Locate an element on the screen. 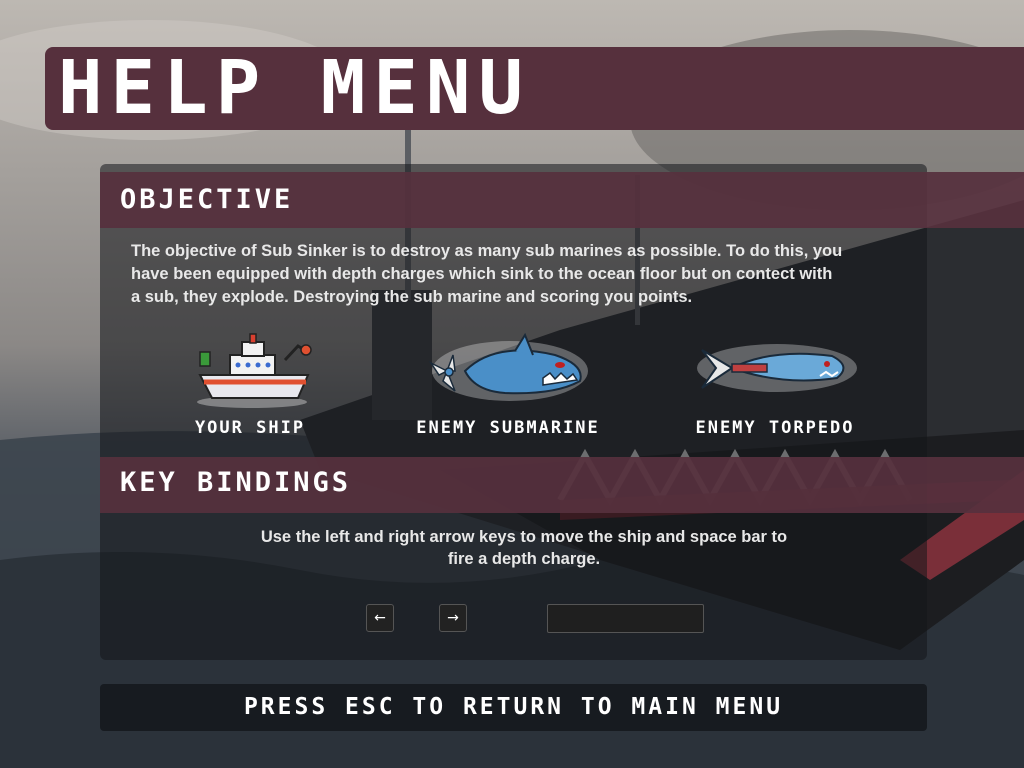  right-arrow-key-icon: → is located at coordinates (453, 618).